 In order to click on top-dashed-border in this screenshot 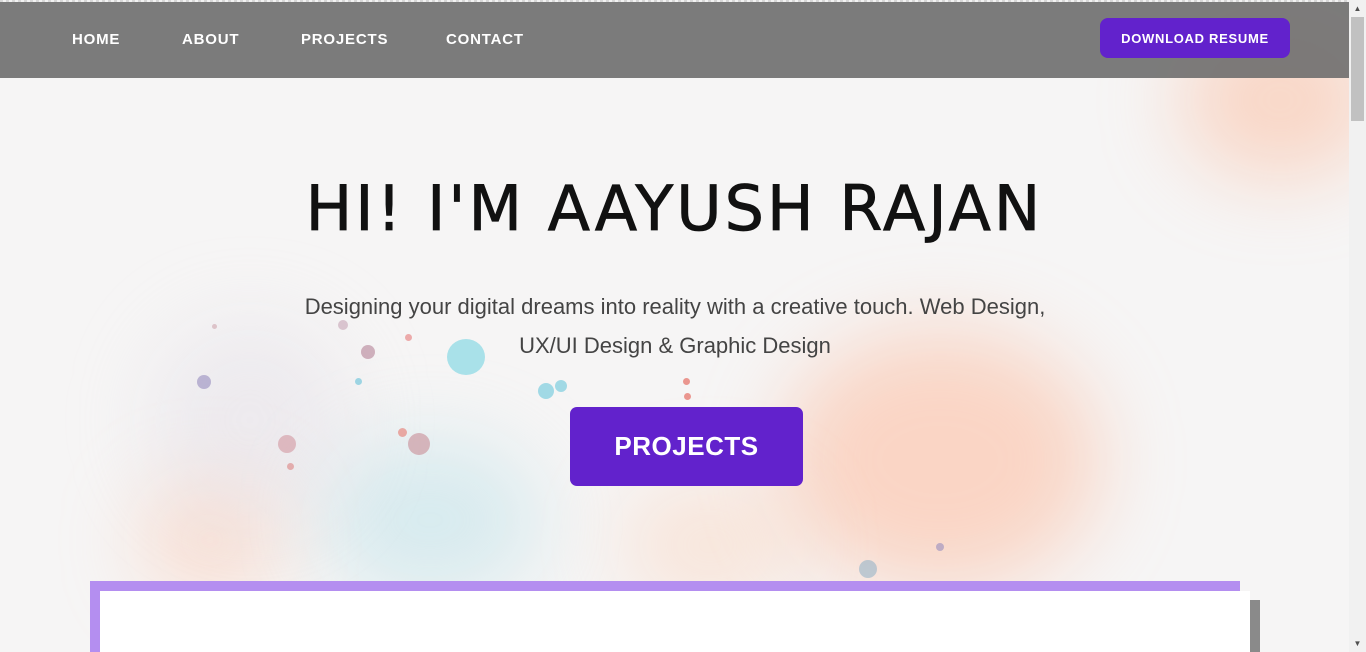, I will do `click(674, 1)`.